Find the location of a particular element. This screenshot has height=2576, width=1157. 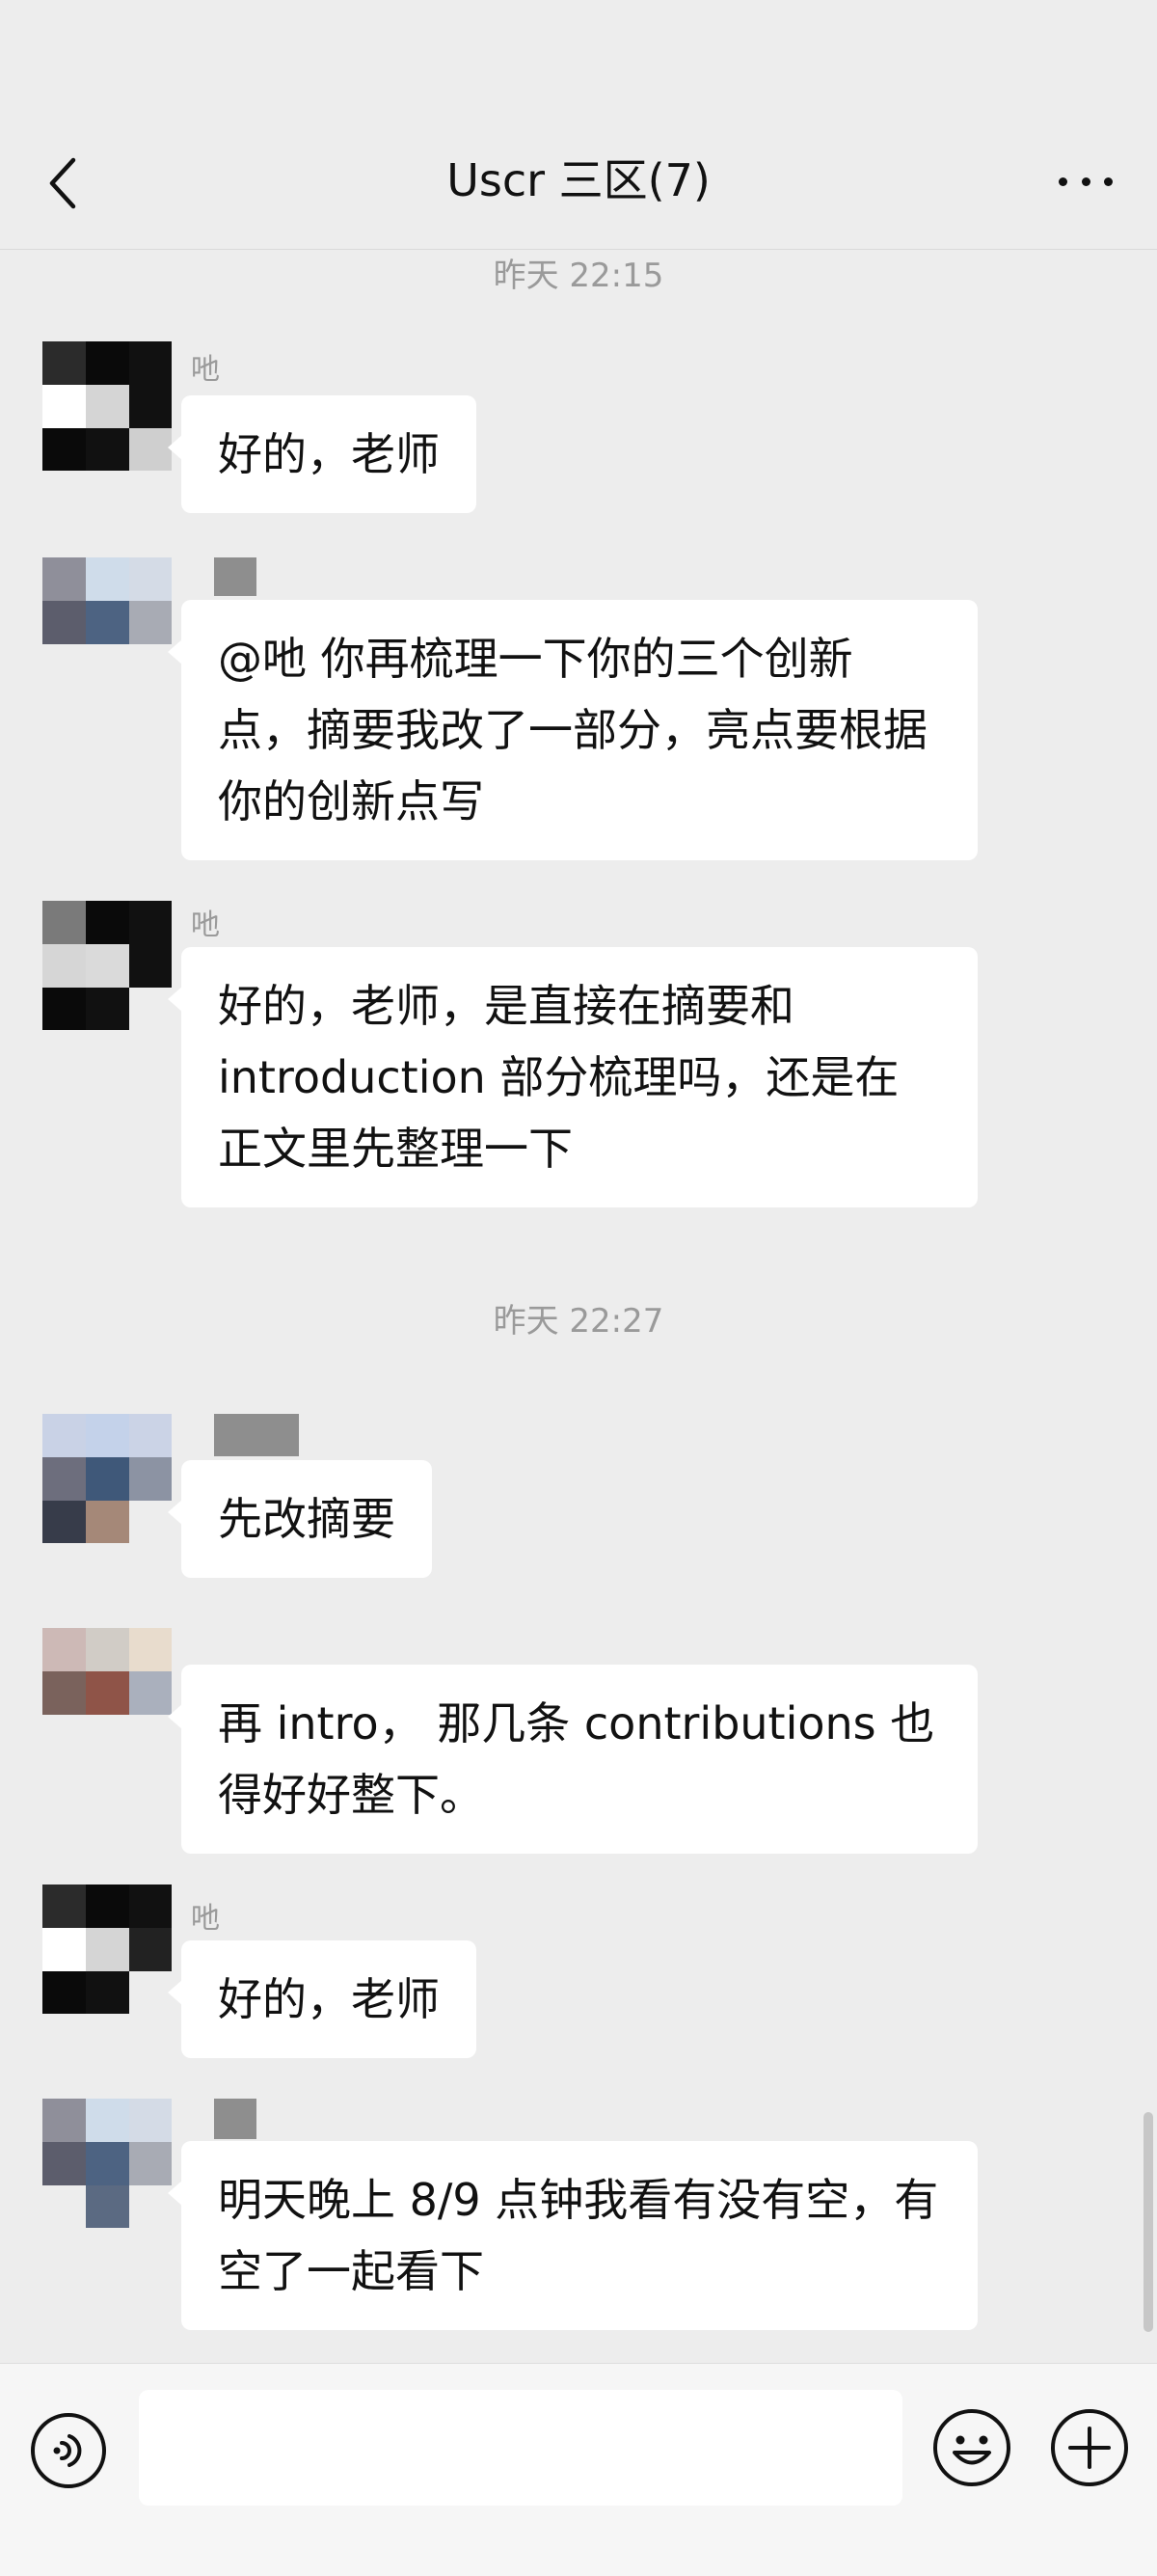

timestamp: 昨天 22:27 is located at coordinates (578, 1321).